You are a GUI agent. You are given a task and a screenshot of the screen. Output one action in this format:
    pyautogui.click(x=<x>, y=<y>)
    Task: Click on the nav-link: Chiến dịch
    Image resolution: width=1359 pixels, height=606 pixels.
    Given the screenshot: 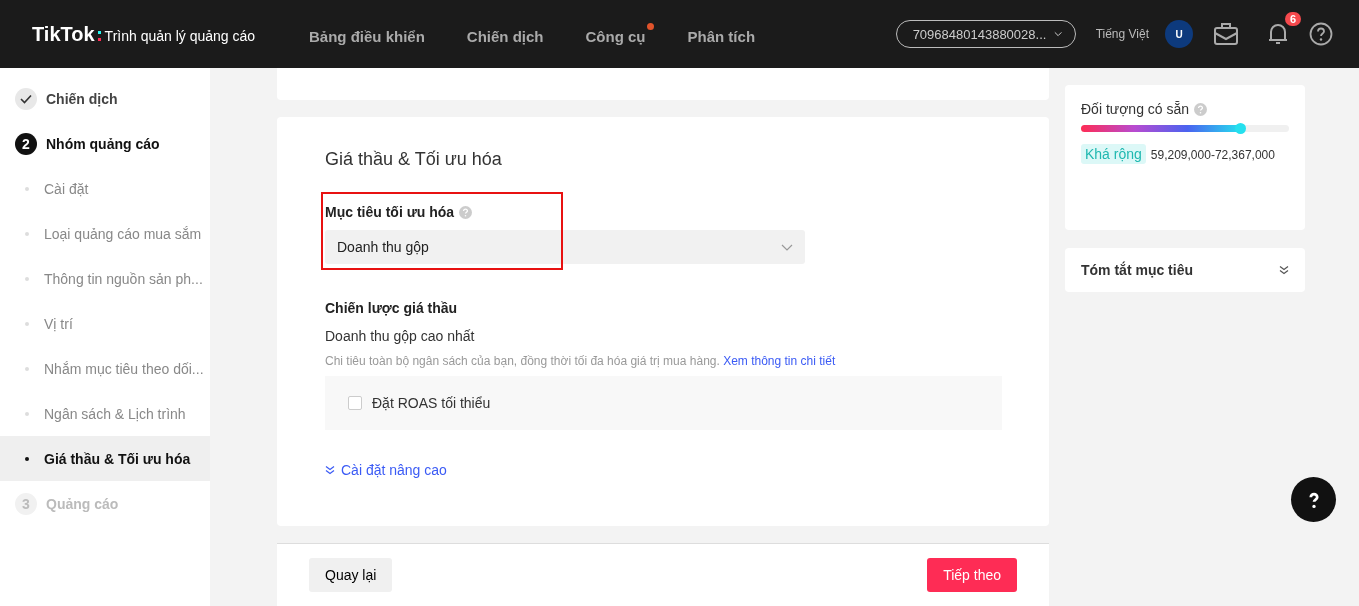 What is the action you would take?
    pyautogui.click(x=509, y=34)
    